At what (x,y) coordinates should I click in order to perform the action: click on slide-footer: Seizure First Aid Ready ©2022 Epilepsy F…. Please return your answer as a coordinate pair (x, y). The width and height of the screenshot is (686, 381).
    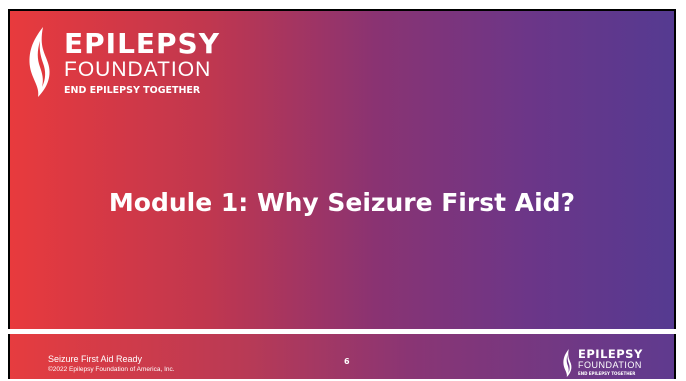
    Looking at the image, I should click on (342, 356).